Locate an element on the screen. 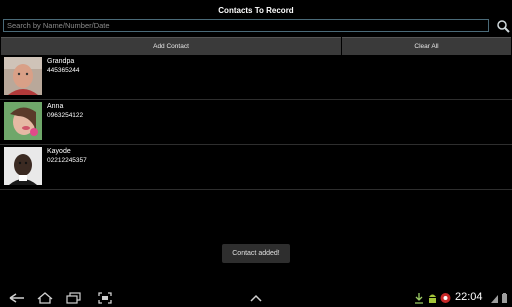 This screenshot has width=512, height=307. search-icon is located at coordinates (503, 26).